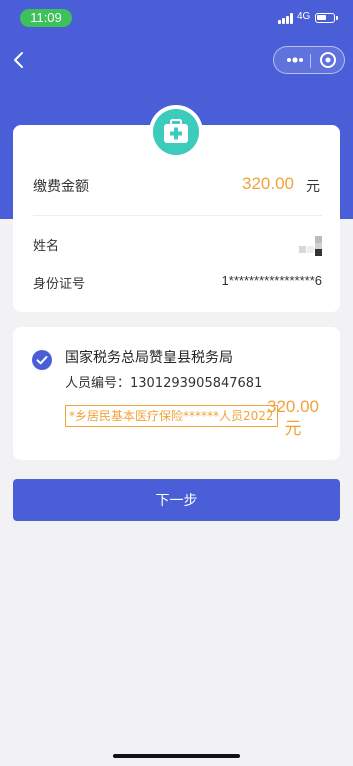 The width and height of the screenshot is (353, 766). What do you see at coordinates (46, 246) in the screenshot?
I see `name-label: 姓名` at bounding box center [46, 246].